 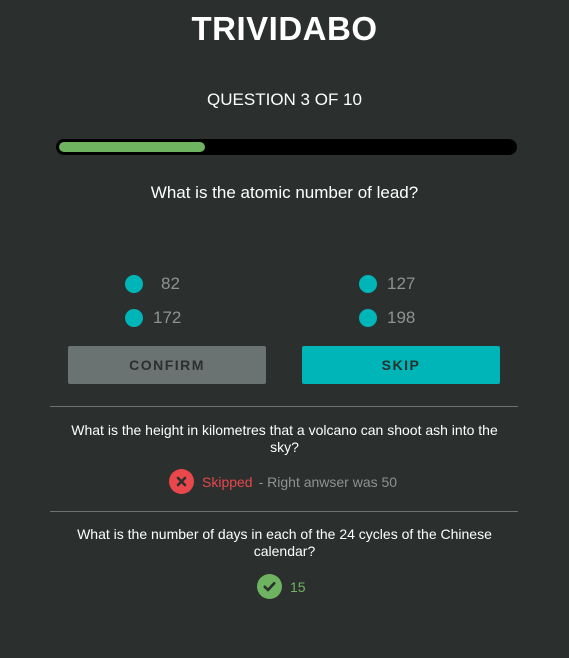 I want to click on option-label: 82, so click(x=170, y=283).